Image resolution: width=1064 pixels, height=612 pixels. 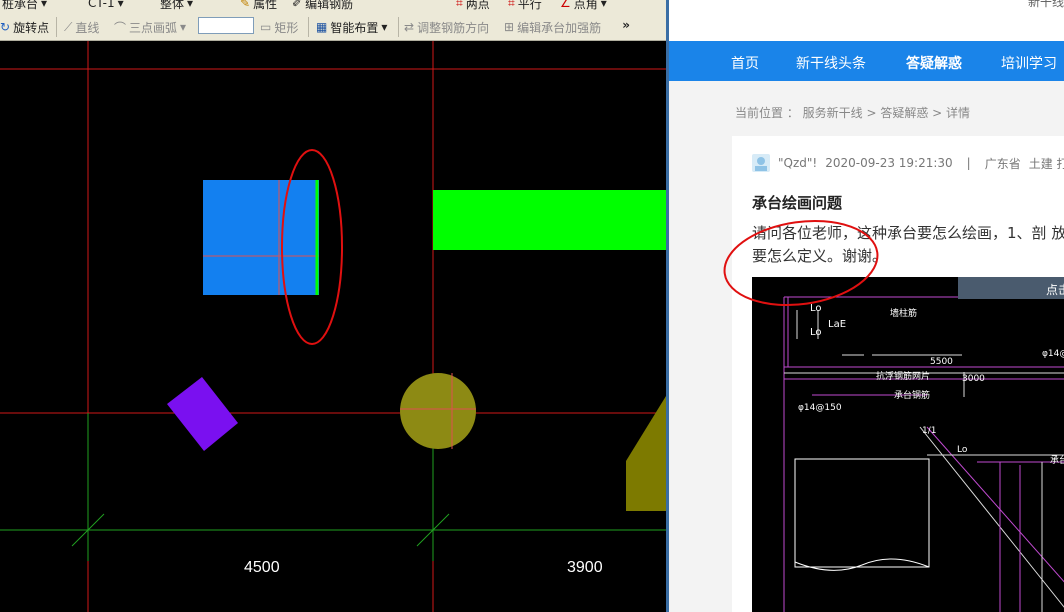 I want to click on adjust-rebar-direction-button: ⇄ 调整钢筋方向, so click(x=446, y=27).